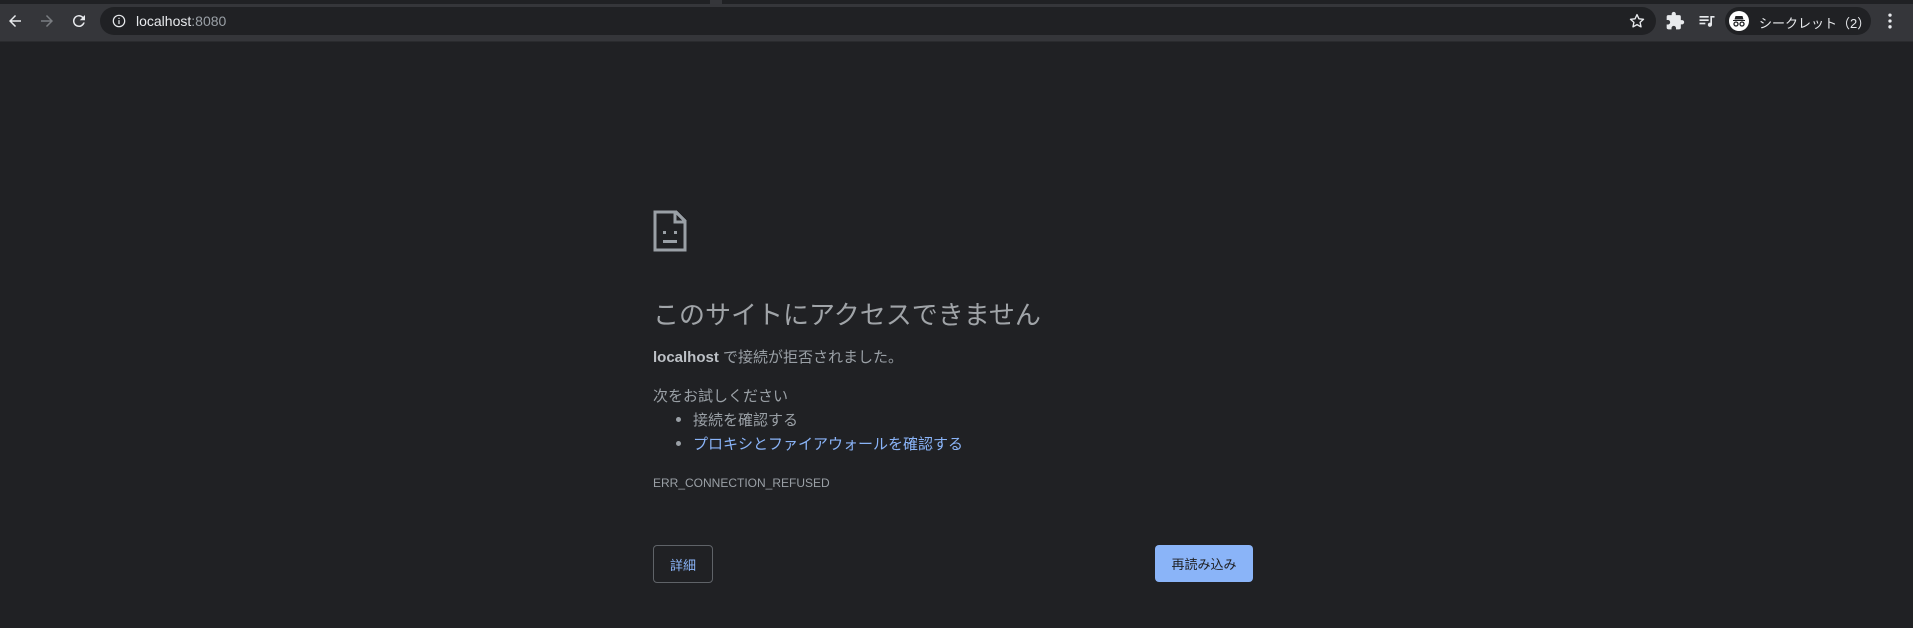  Describe the element at coordinates (209, 21) in the screenshot. I see `url-port: :8080` at that location.